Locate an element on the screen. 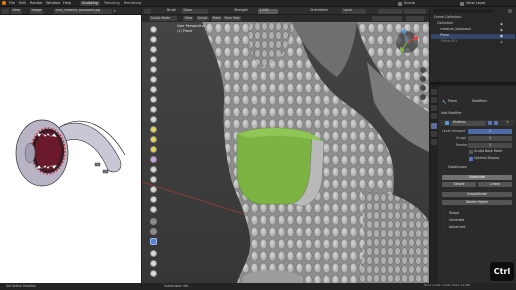 This screenshot has width=516, height=290. show-viewport-icon is located at coordinates (496, 123).